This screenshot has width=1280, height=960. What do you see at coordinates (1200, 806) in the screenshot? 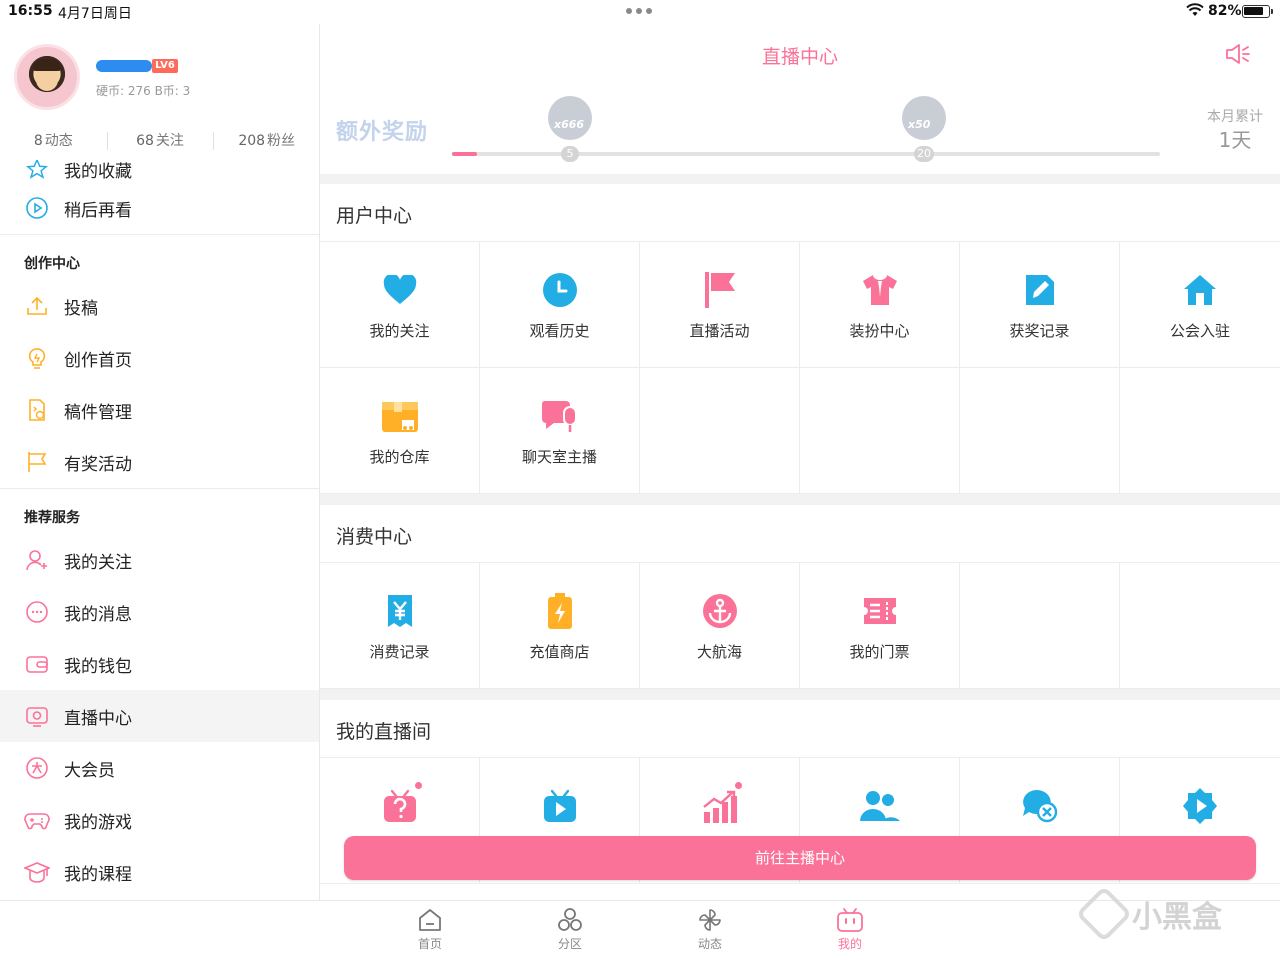
I see `video-play-icon` at bounding box center [1200, 806].